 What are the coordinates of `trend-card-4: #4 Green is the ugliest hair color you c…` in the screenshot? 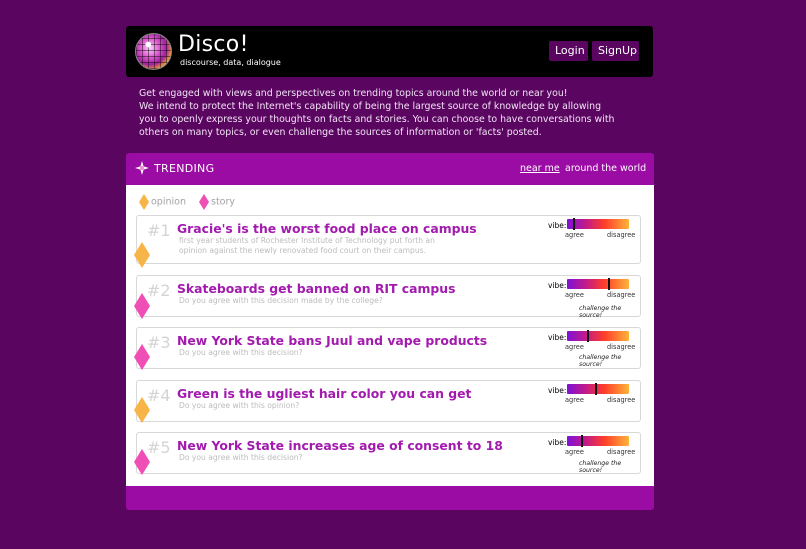 It's located at (387, 401).